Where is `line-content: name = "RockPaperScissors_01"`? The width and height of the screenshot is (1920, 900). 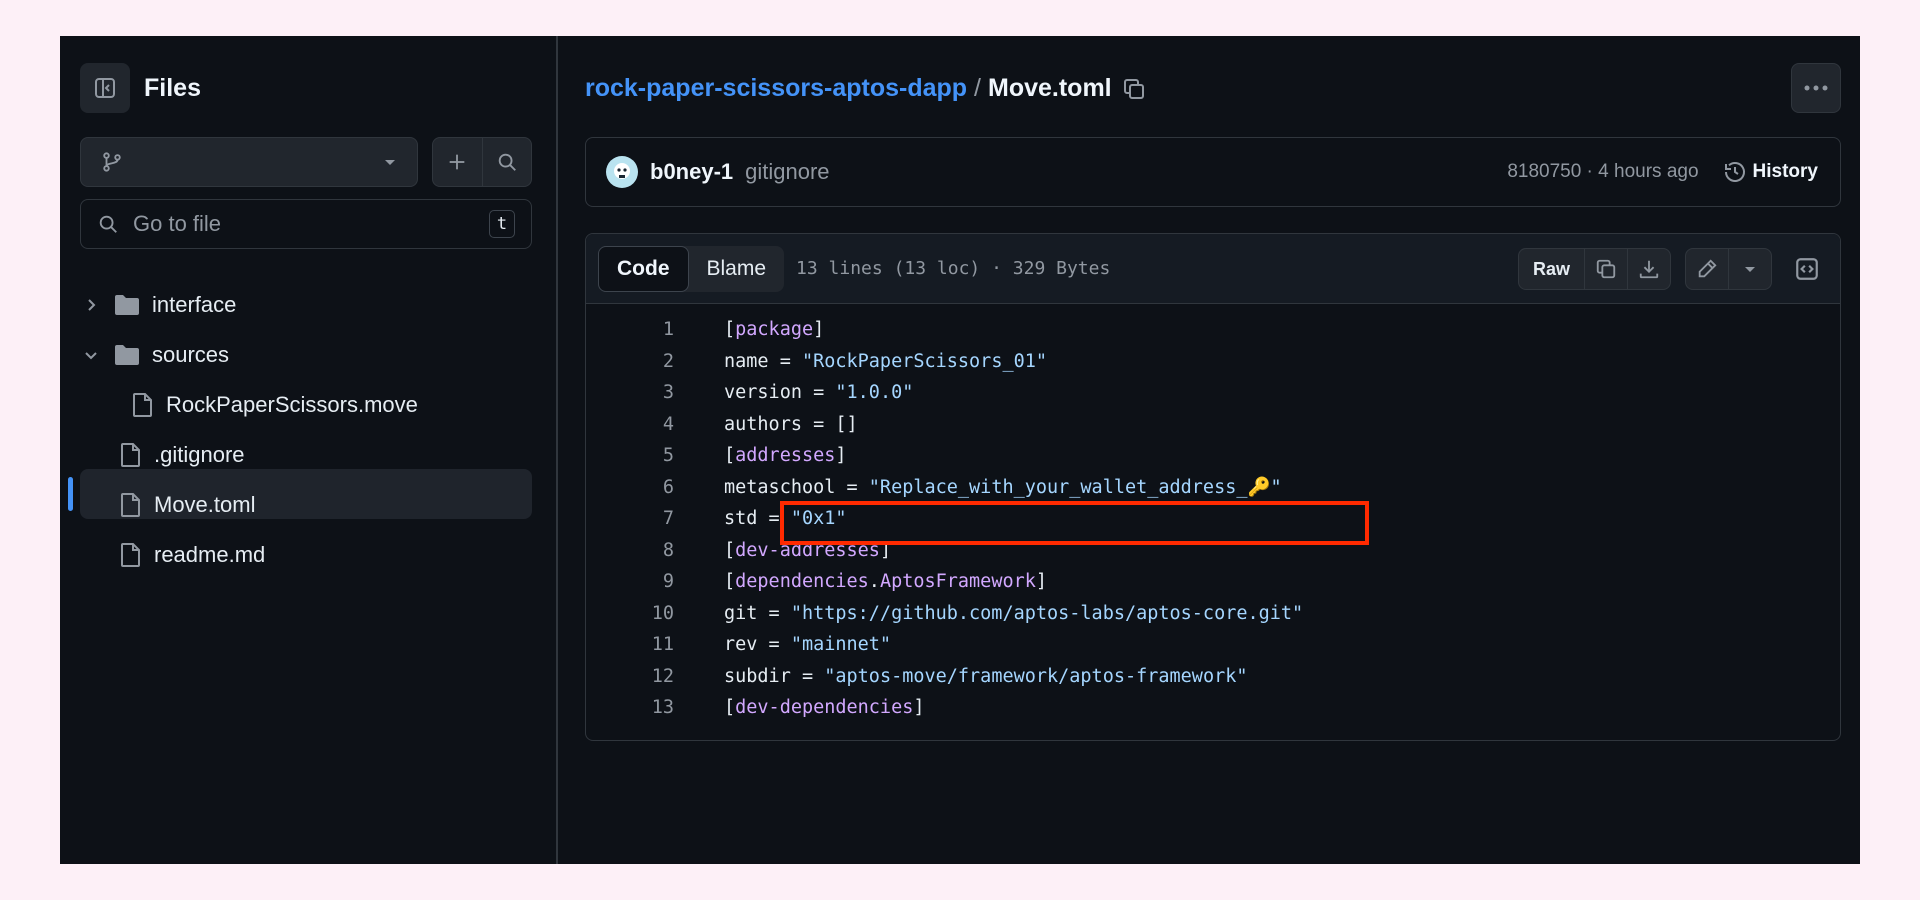 line-content: name = "RockPaperScissors_01" is located at coordinates (885, 361).